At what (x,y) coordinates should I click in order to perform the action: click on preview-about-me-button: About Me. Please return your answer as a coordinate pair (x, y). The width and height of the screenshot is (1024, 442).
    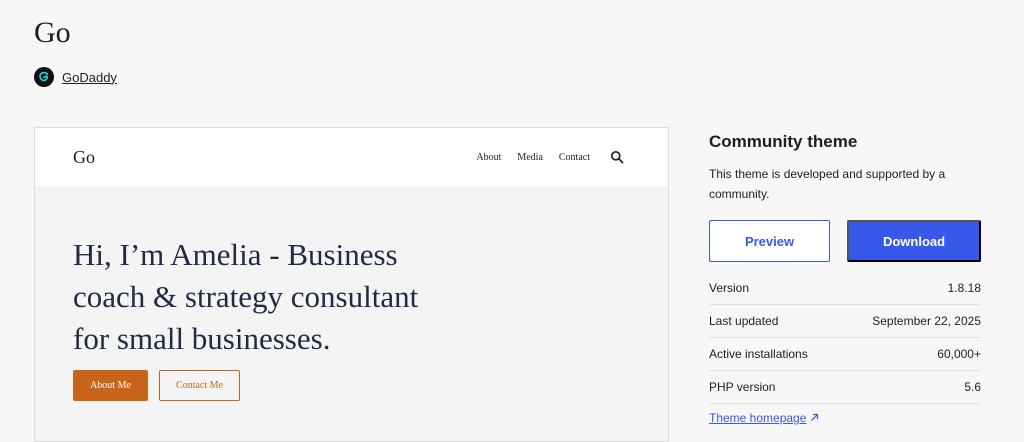
    Looking at the image, I should click on (110, 385).